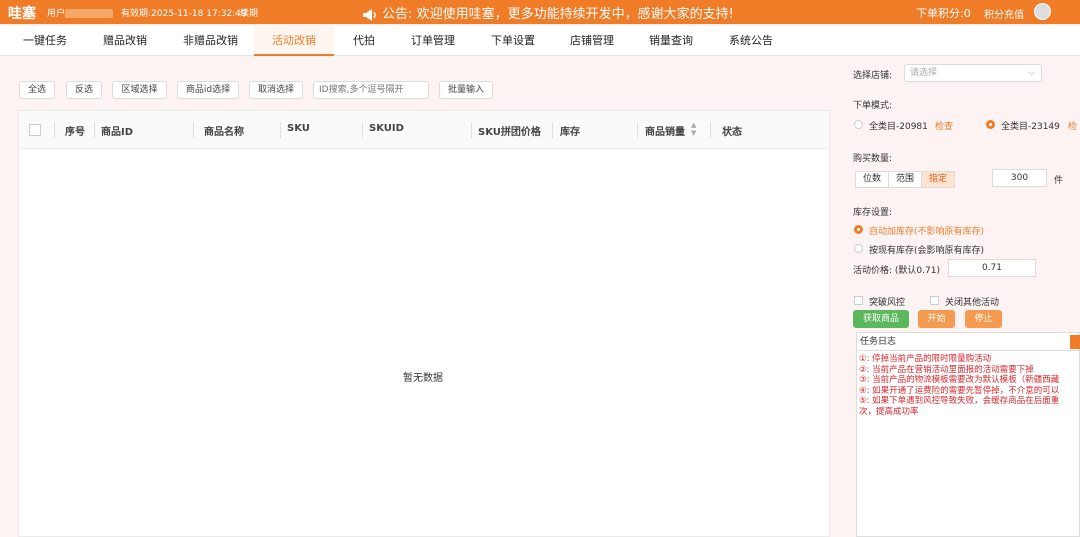 This screenshot has height=537, width=1080. I want to click on log-line: ②: 当前产品在营销活动里面报的活动需要下掉, so click(946, 369).